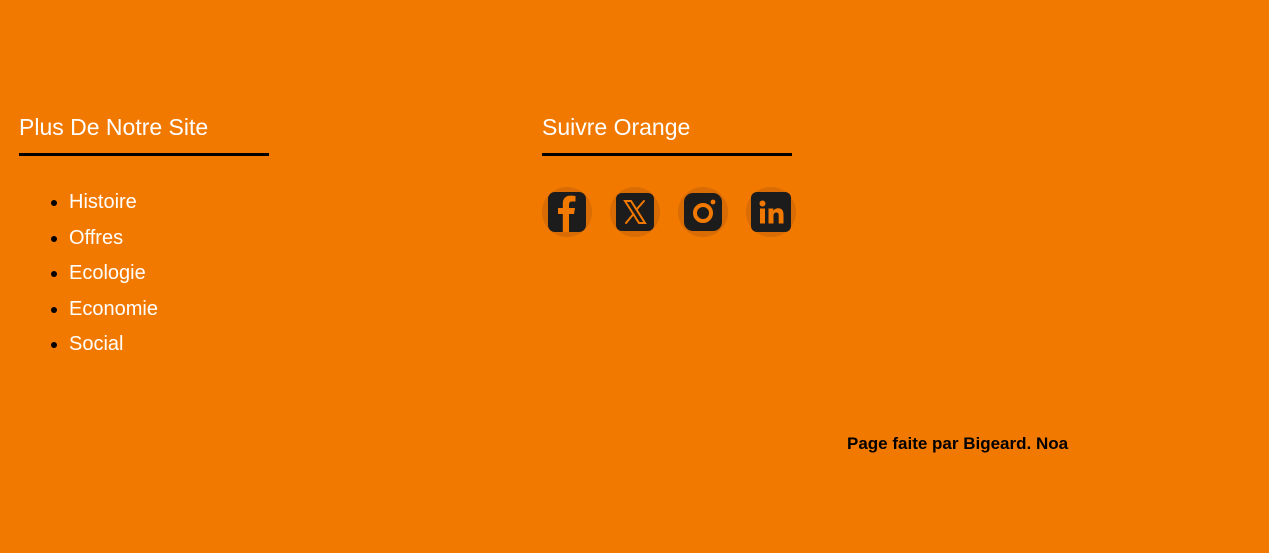 This screenshot has width=1269, height=553. Describe the element at coordinates (669, 212) in the screenshot. I see `social-links` at that location.